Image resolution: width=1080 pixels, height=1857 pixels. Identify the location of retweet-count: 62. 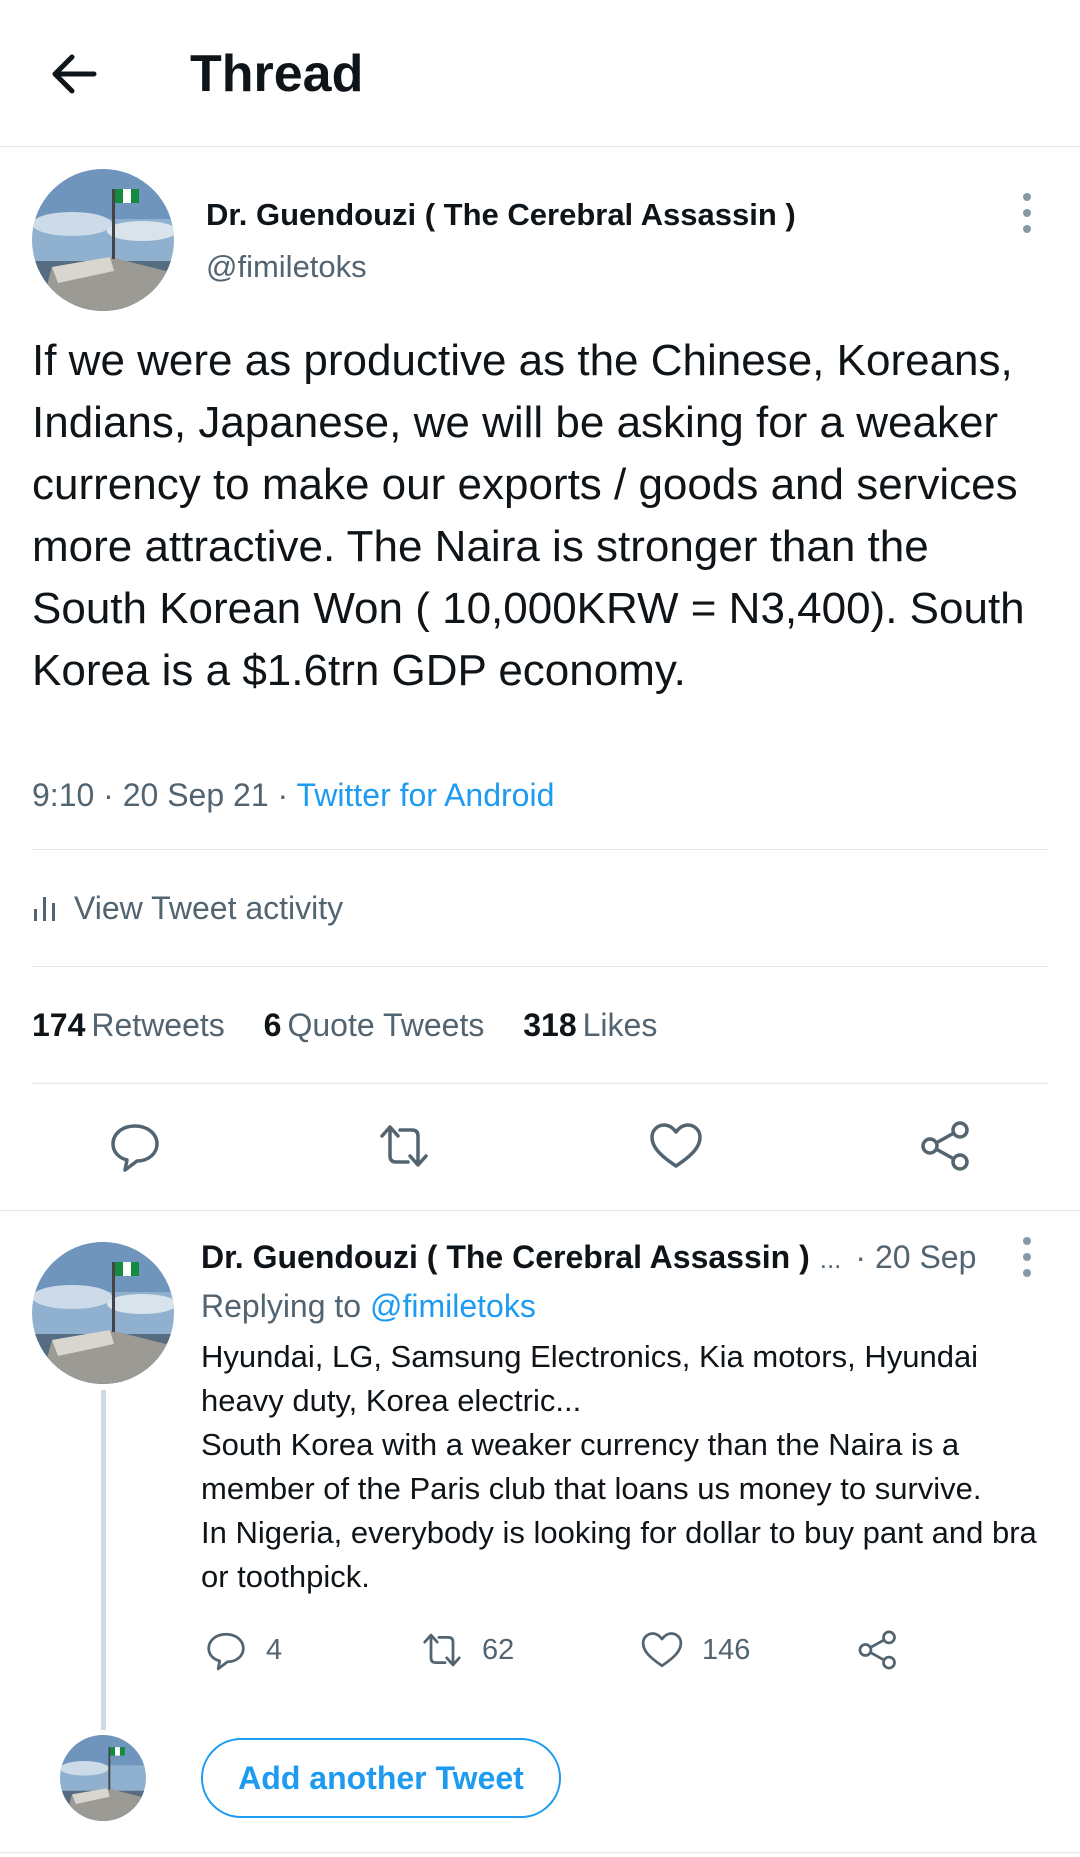
(498, 1649).